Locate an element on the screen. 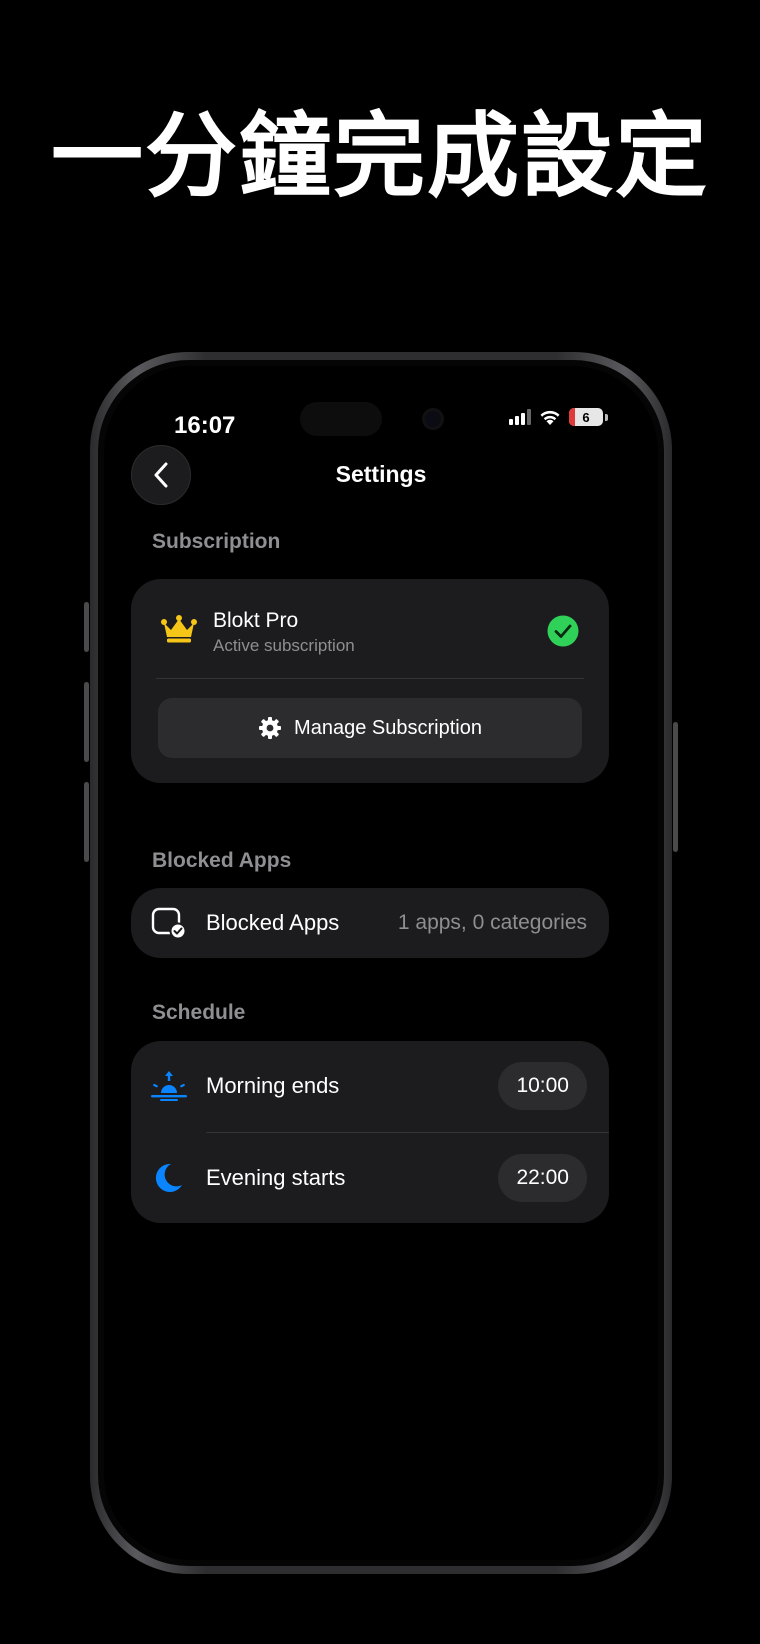 The width and height of the screenshot is (760, 1644). subscription-section-label: Subscription is located at coordinates (216, 541).